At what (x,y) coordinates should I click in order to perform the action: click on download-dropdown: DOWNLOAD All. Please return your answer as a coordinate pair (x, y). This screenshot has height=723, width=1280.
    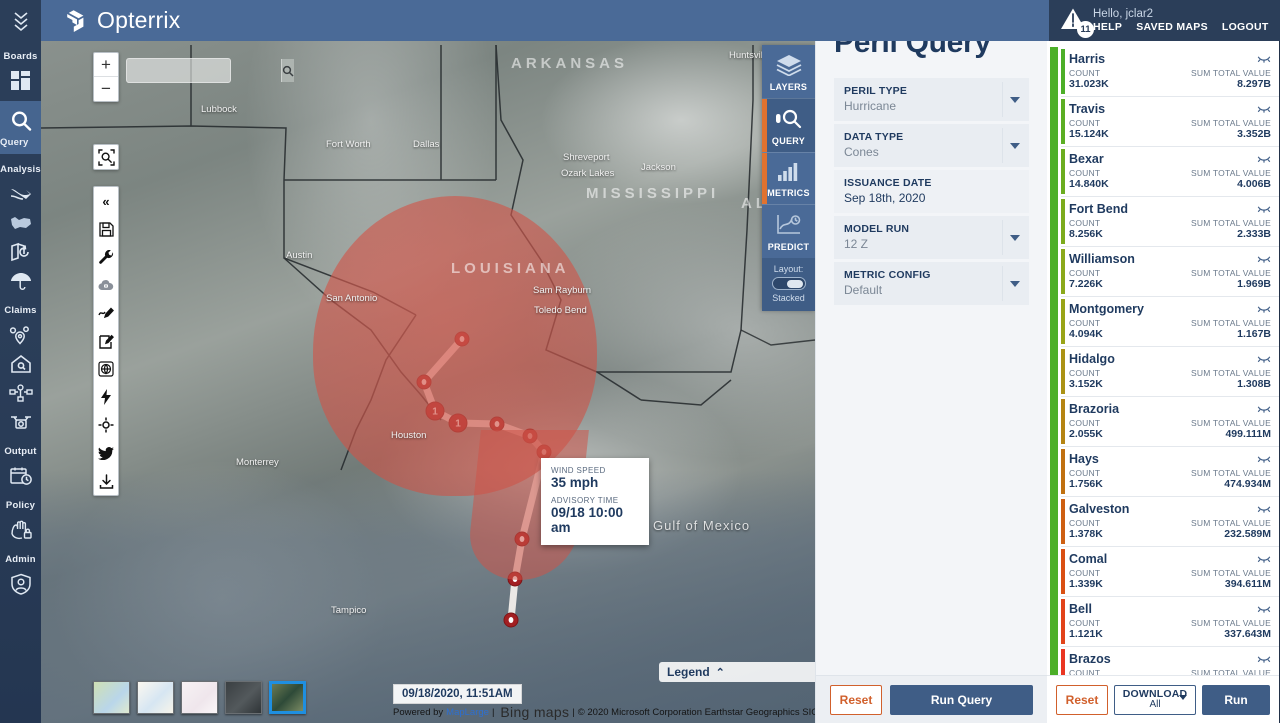
    Looking at the image, I should click on (1155, 699).